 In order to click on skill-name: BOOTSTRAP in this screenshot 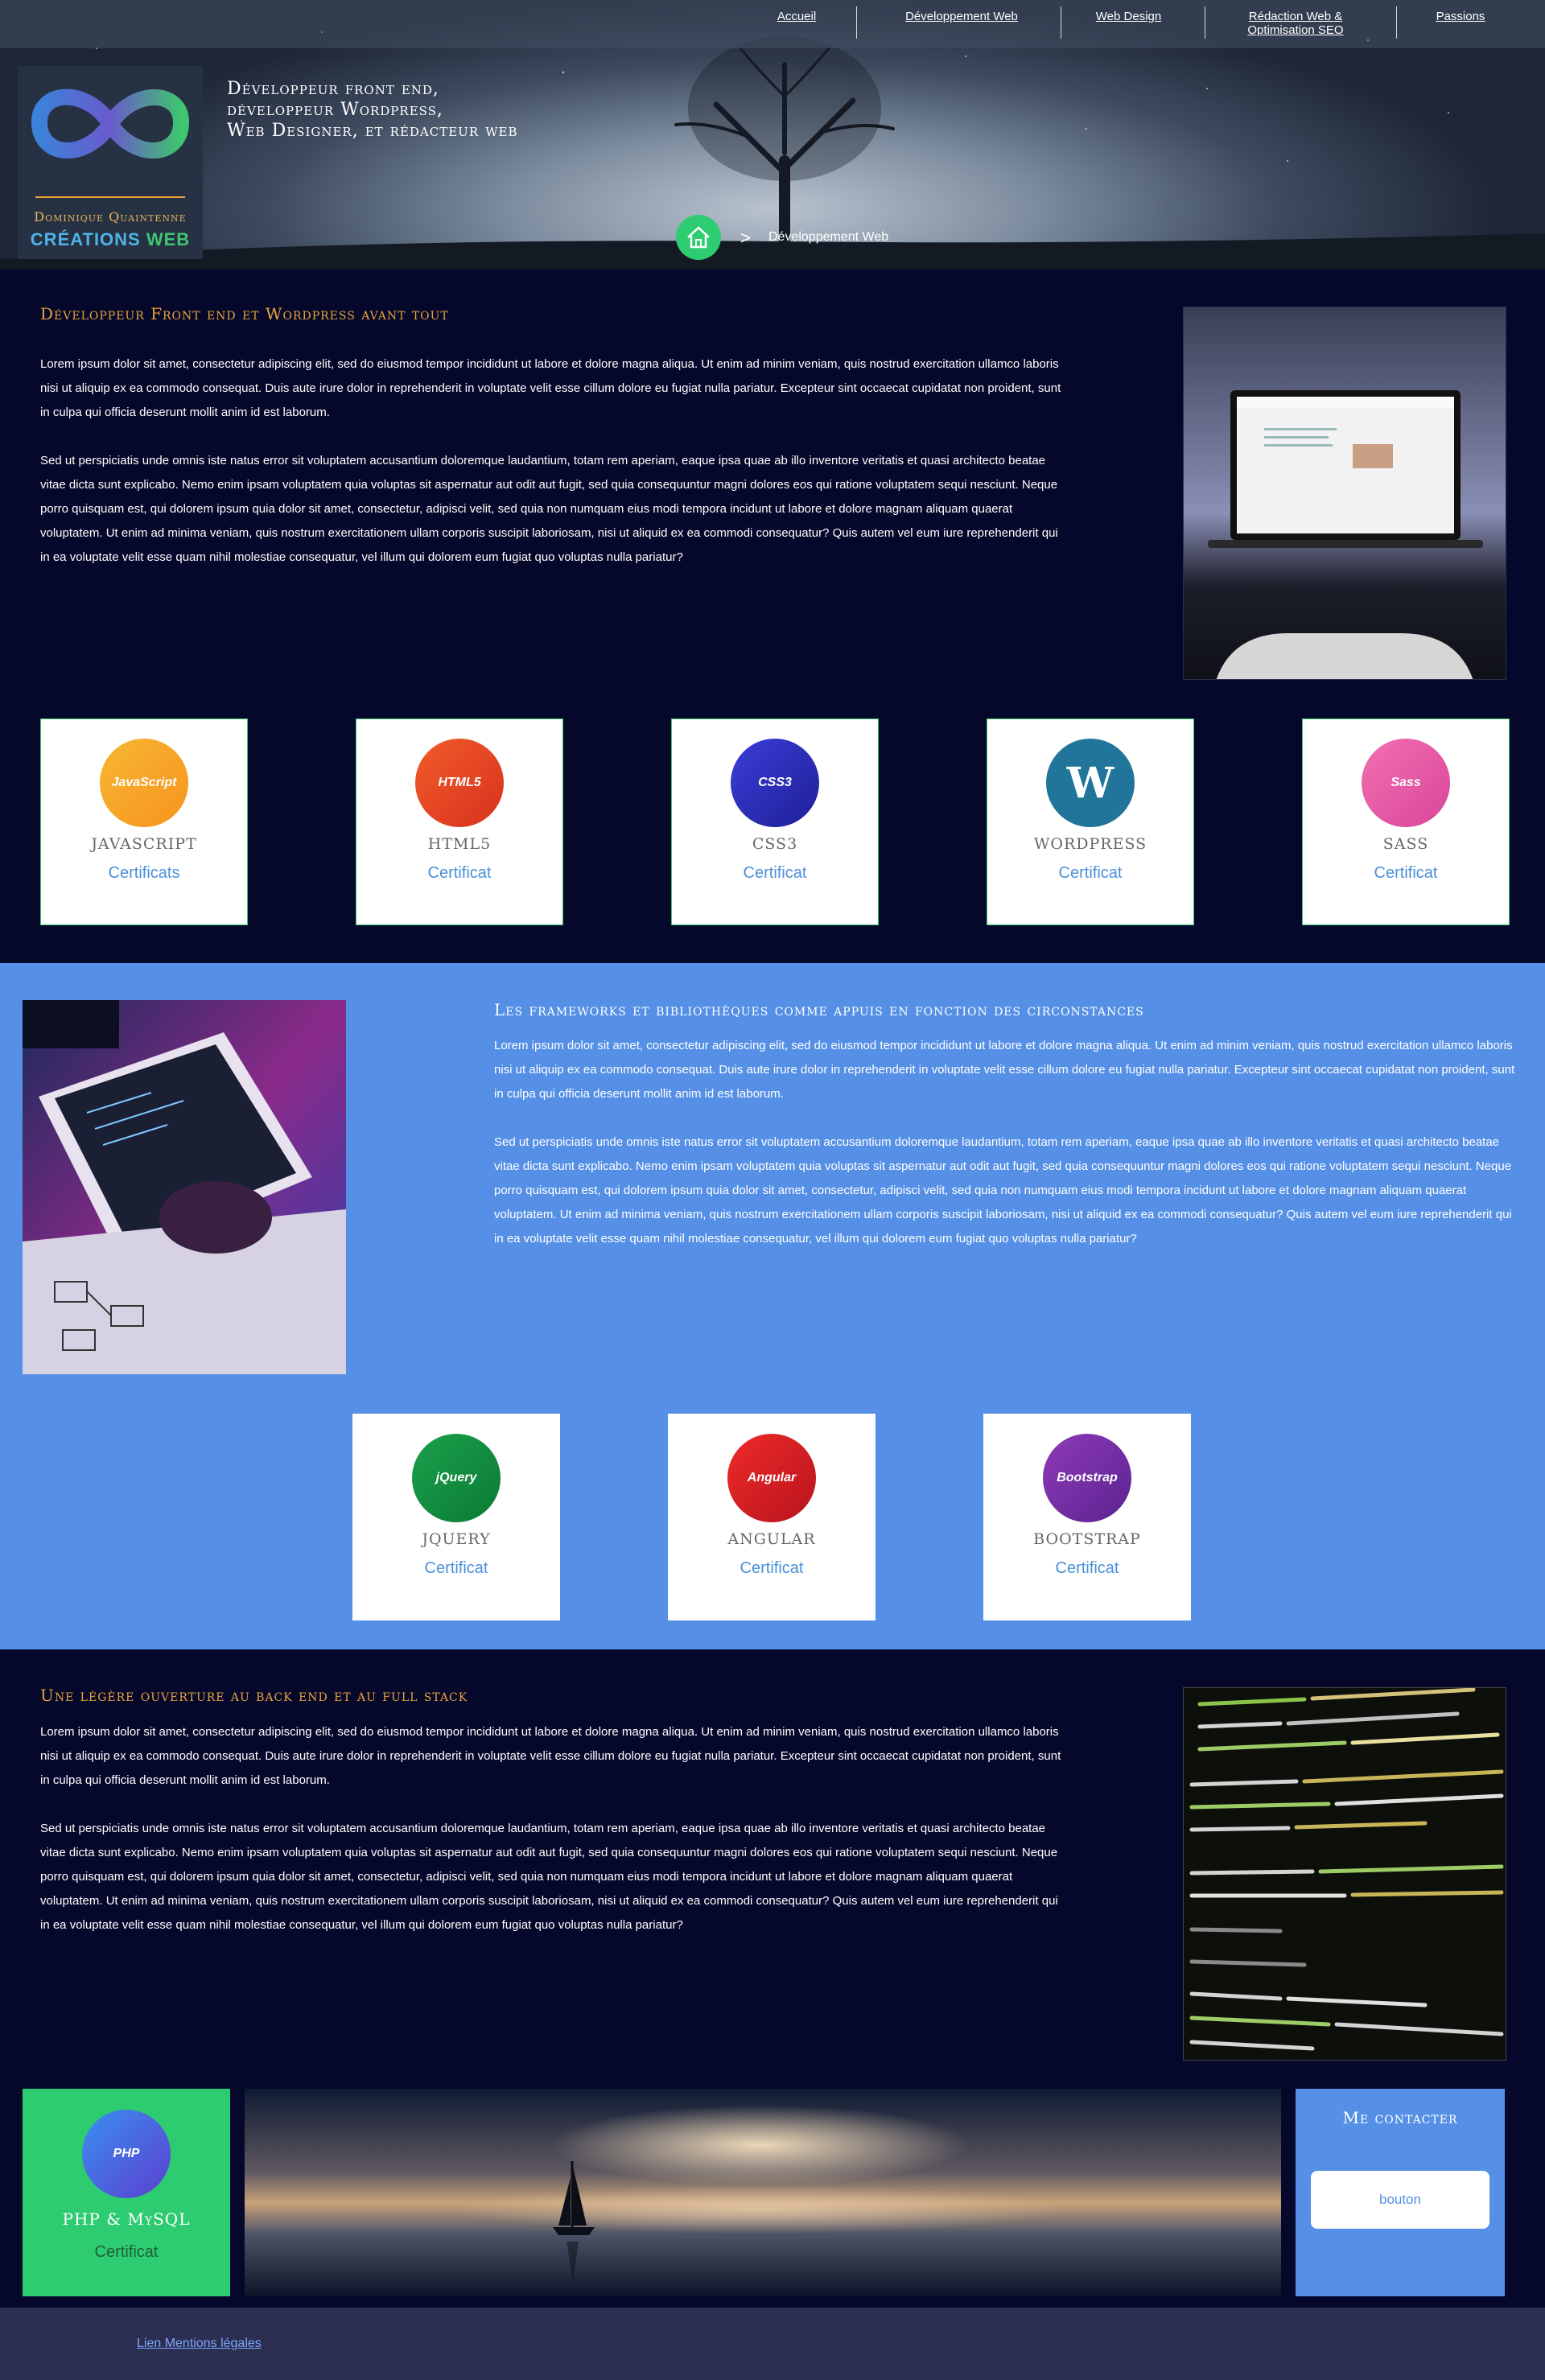, I will do `click(1087, 1539)`.